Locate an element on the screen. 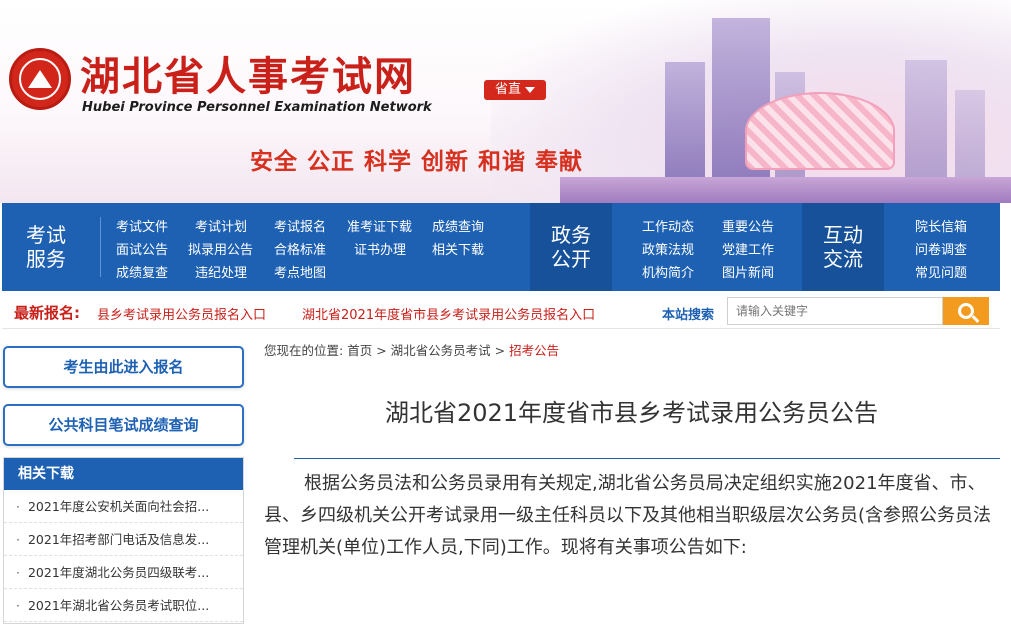 The height and width of the screenshot is (624, 1011). nav-link: 重要公告 is located at coordinates (748, 225).